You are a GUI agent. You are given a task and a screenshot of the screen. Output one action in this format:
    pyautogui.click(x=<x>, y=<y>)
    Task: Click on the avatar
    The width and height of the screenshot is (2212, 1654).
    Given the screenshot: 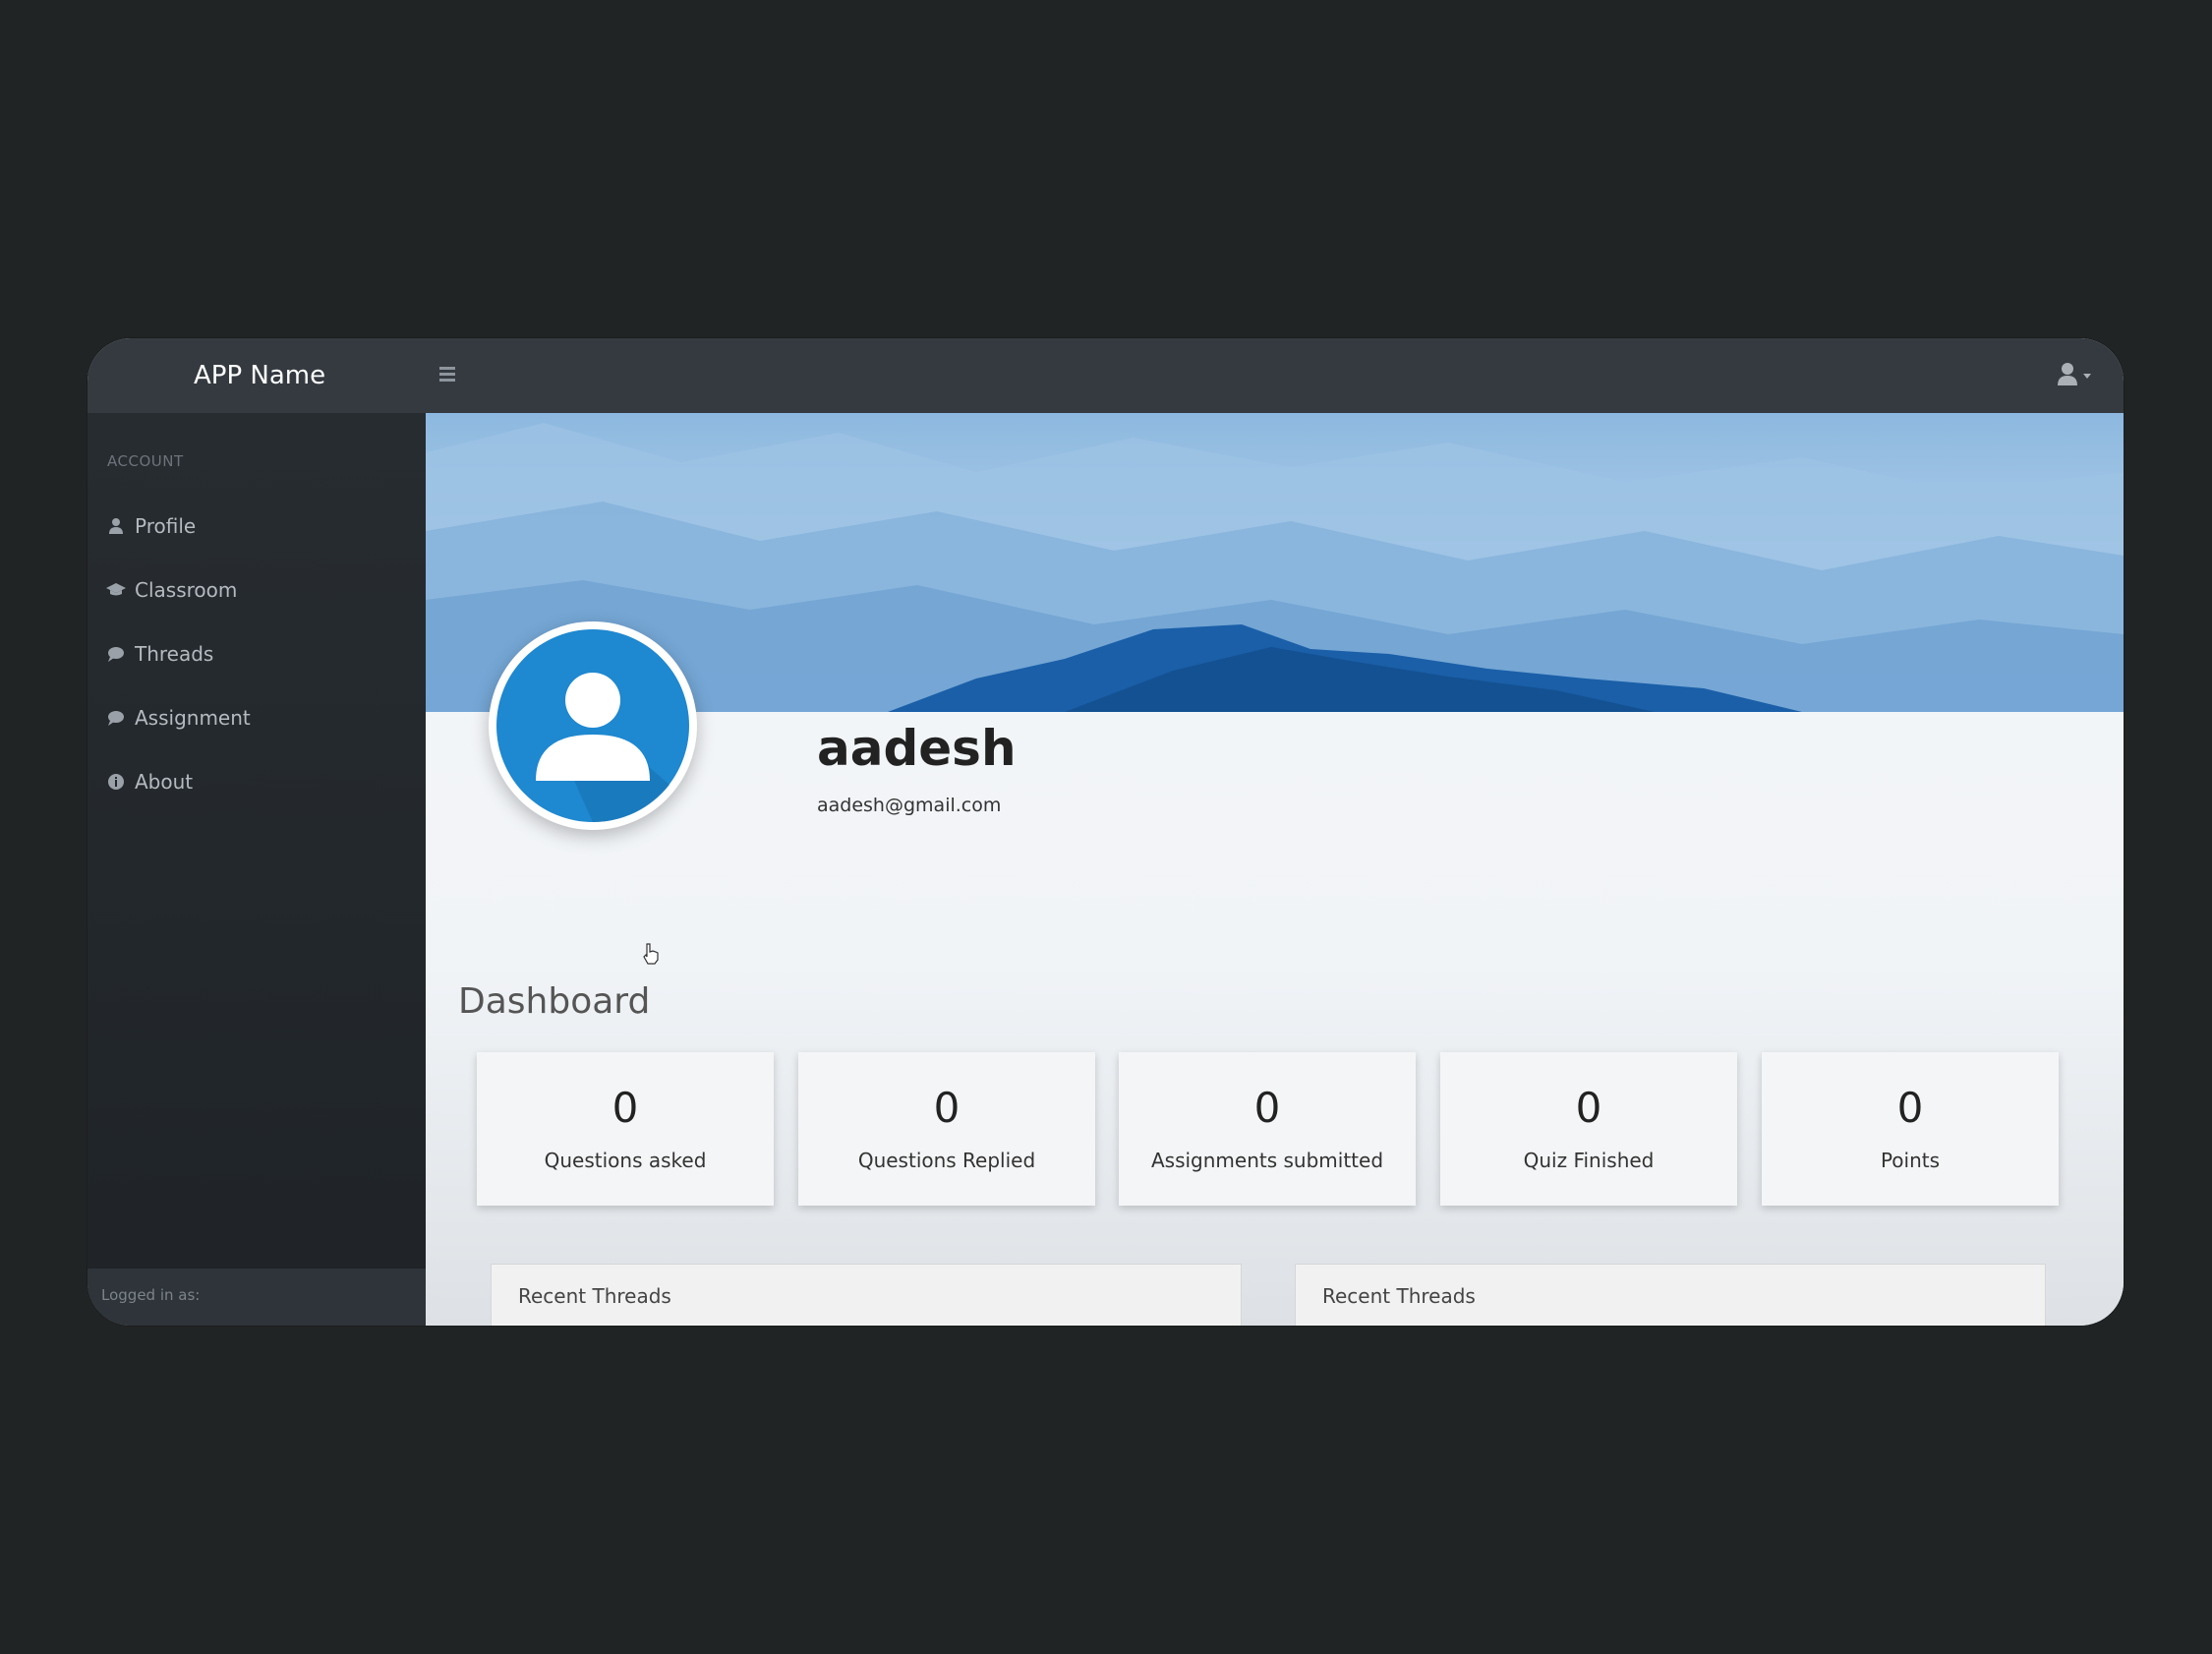 What is the action you would take?
    pyautogui.click(x=593, y=725)
    